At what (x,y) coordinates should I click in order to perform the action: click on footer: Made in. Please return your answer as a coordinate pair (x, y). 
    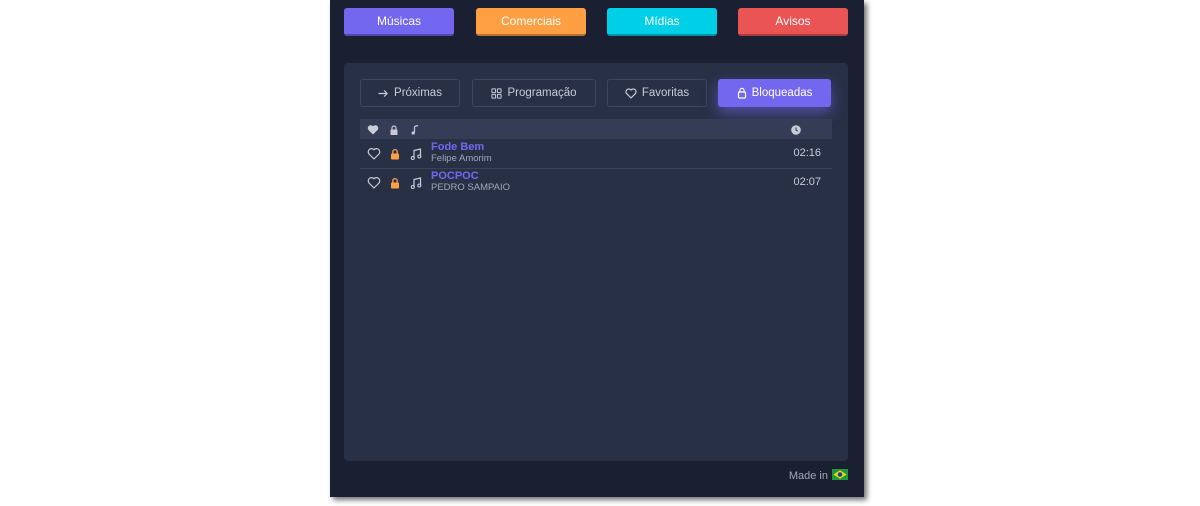
    Looking at the image, I should click on (818, 476).